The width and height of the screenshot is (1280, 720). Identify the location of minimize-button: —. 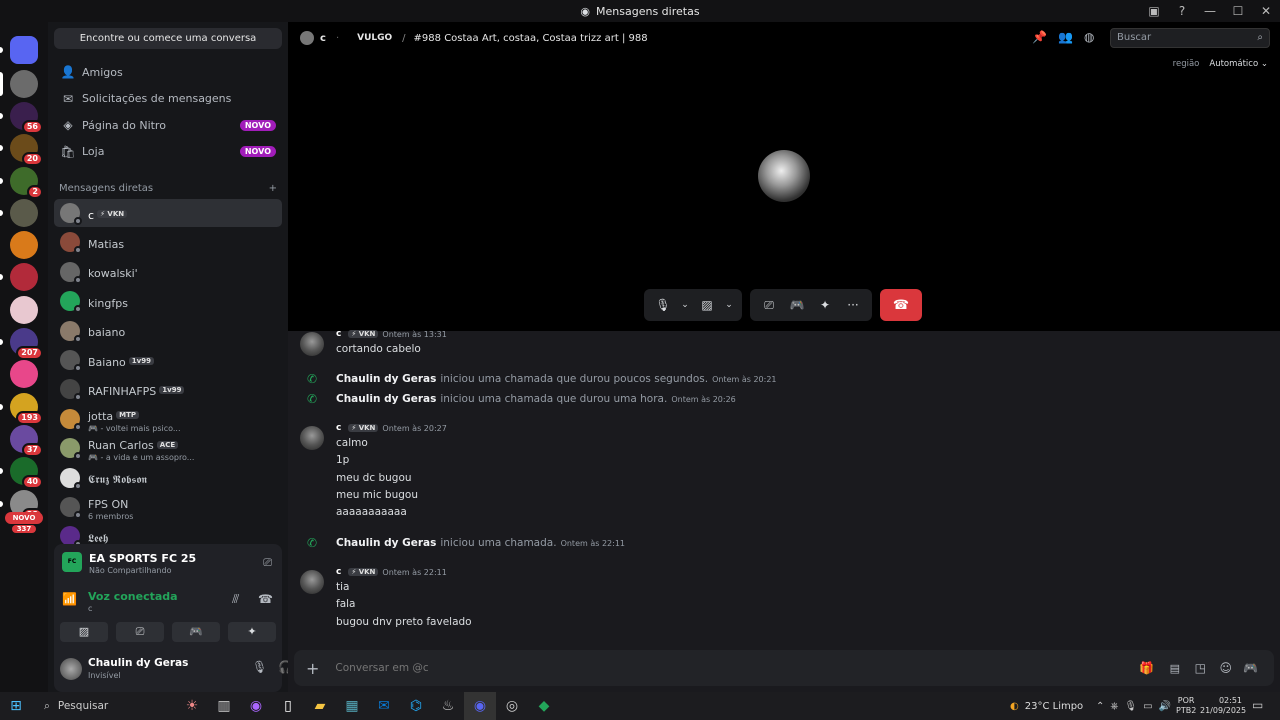
(1210, 11).